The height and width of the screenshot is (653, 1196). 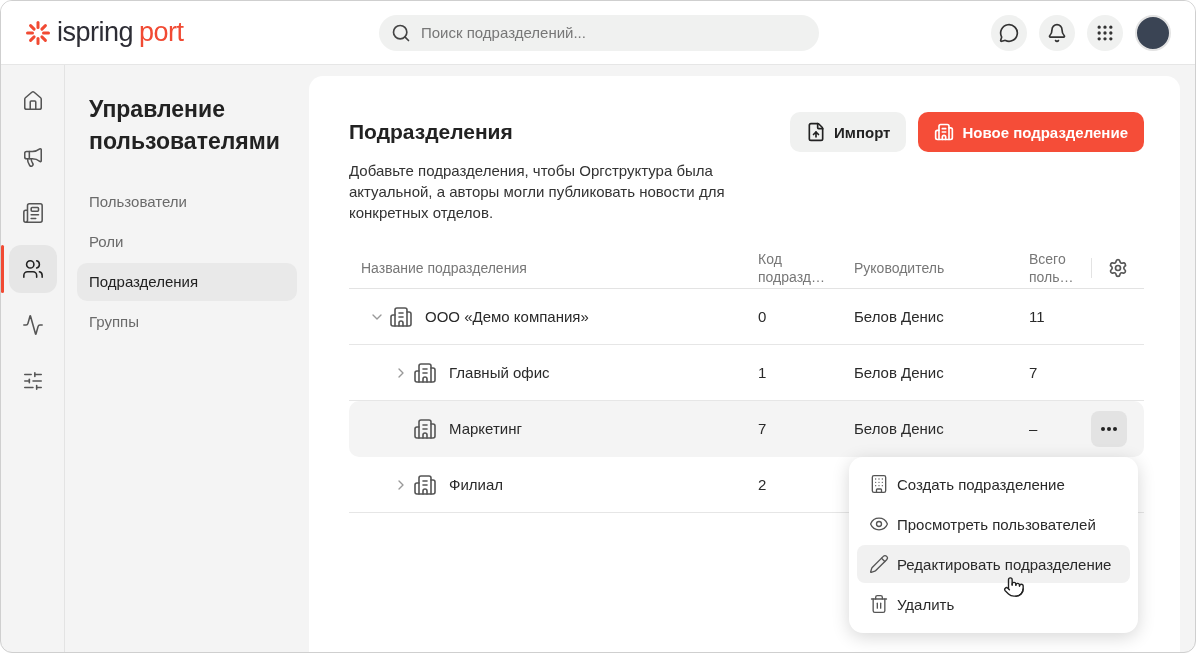 I want to click on search-icon, so click(x=401, y=32).